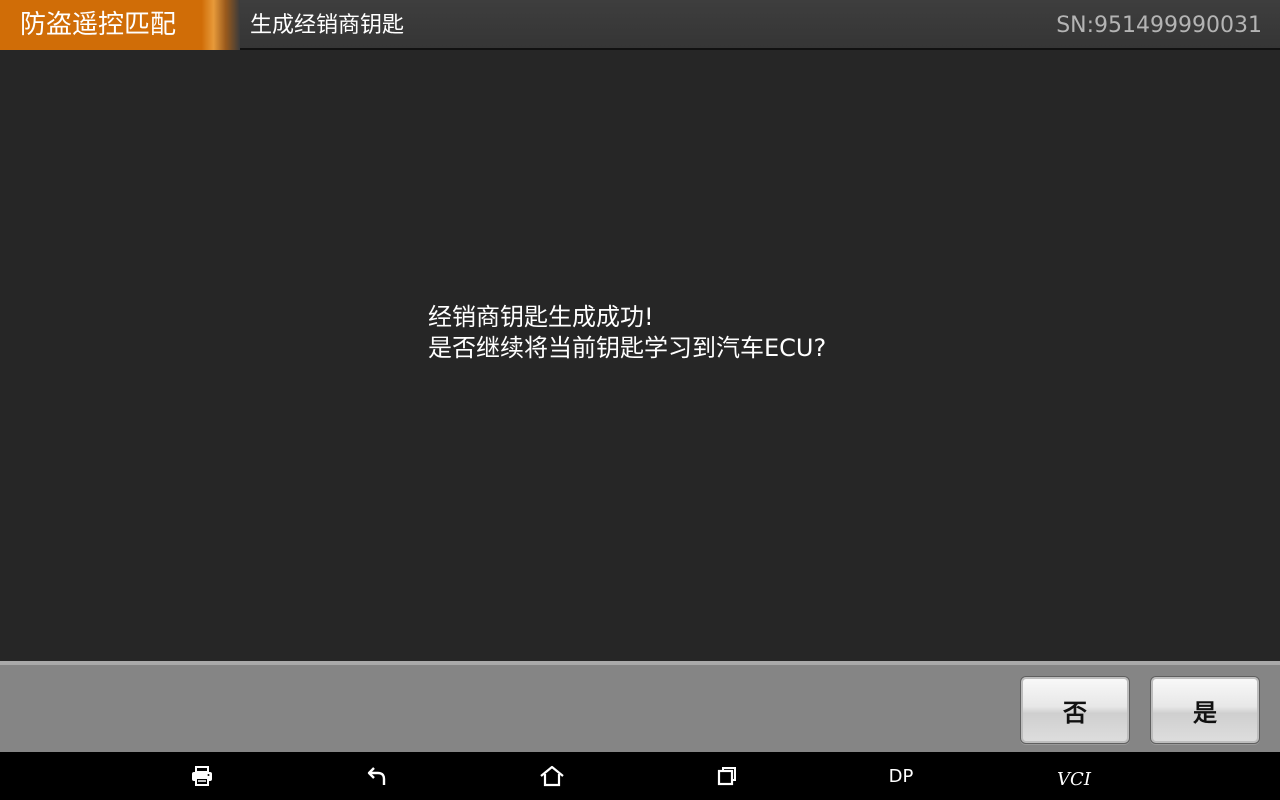  Describe the element at coordinates (202, 776) in the screenshot. I see `printer-icon` at that location.